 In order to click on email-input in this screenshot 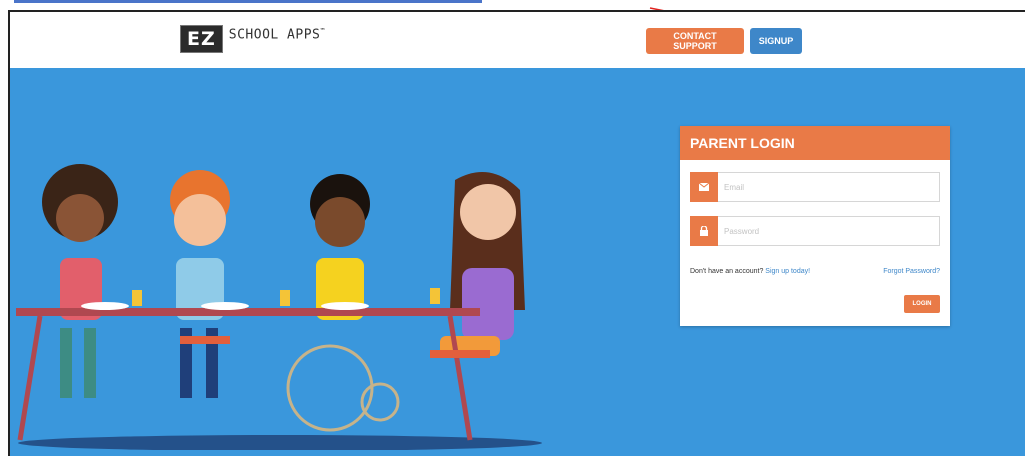, I will do `click(829, 187)`.